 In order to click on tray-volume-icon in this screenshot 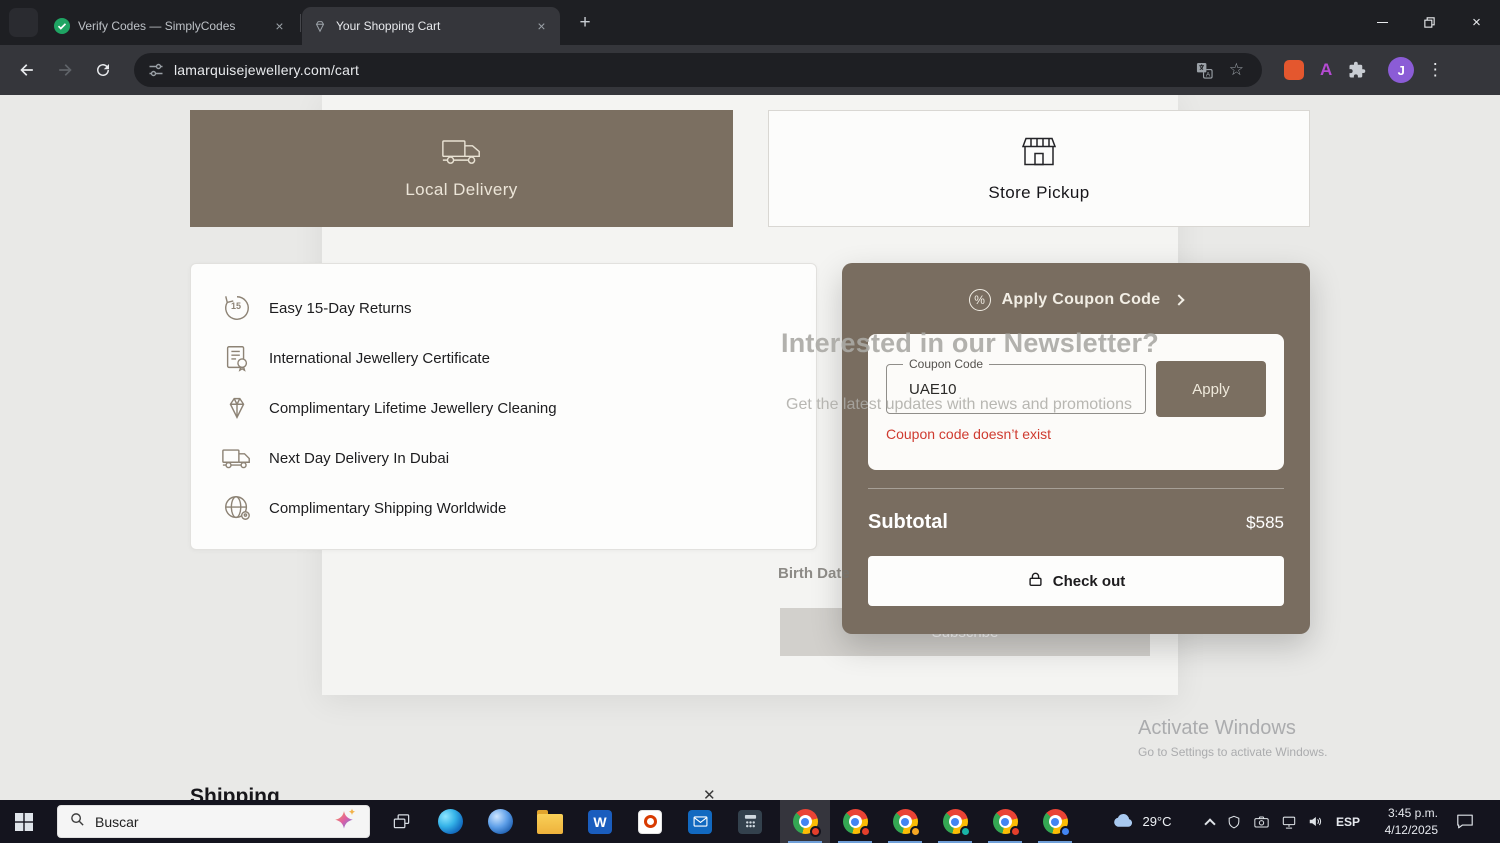, I will do `click(1315, 821)`.